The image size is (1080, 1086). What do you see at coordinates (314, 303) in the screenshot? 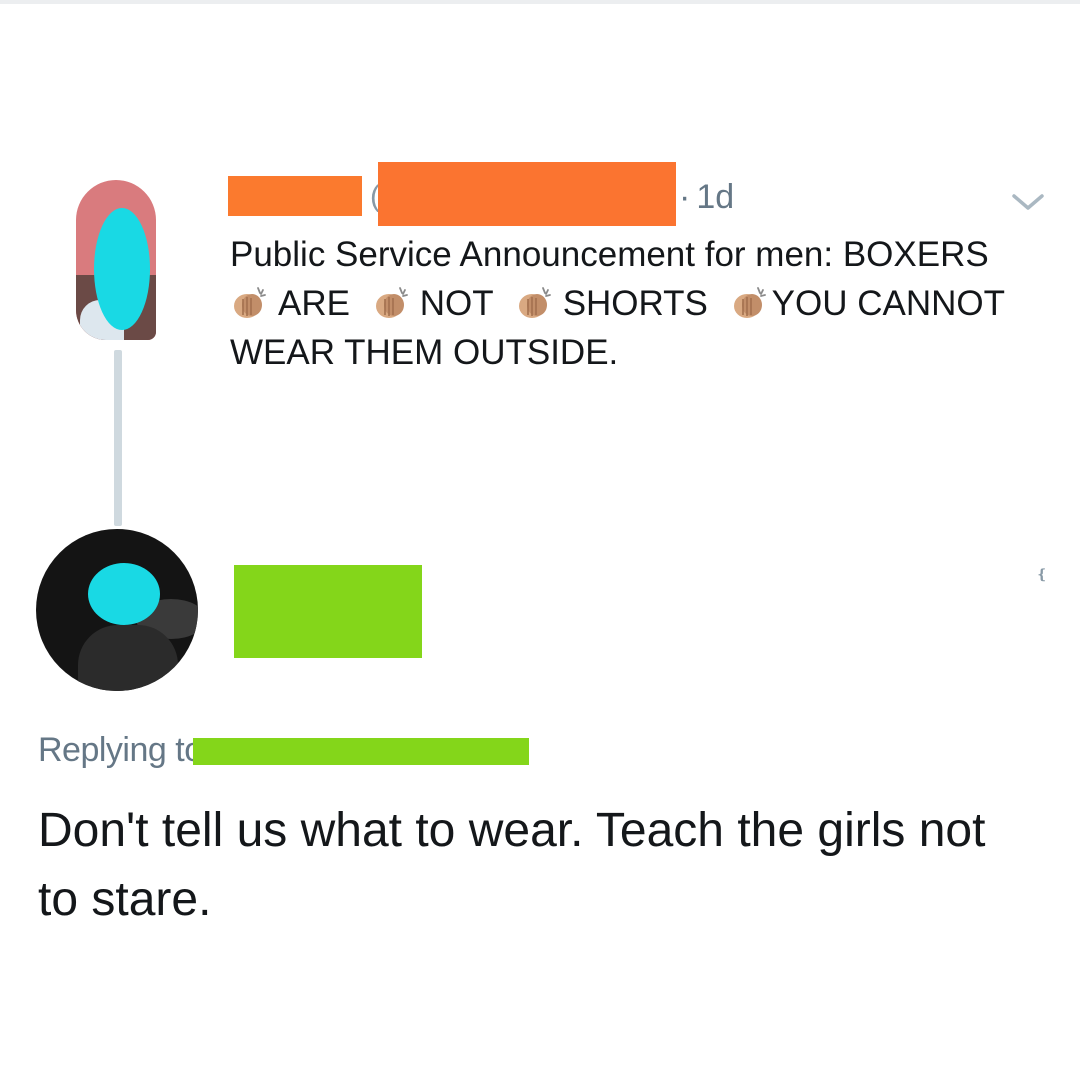
I see `word-are: ARE` at bounding box center [314, 303].